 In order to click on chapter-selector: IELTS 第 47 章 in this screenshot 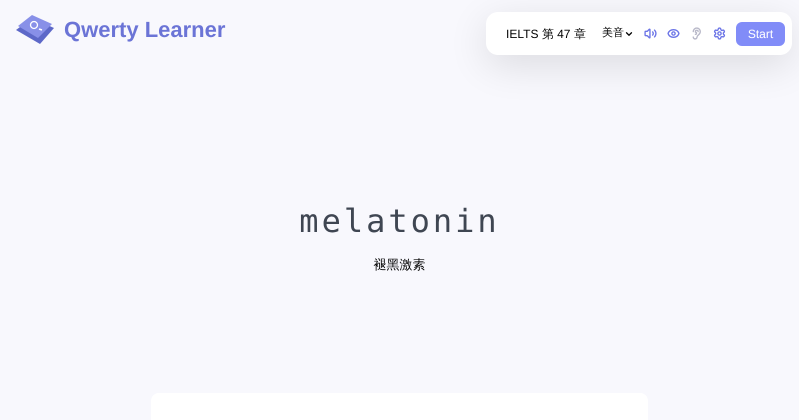, I will do `click(546, 33)`.